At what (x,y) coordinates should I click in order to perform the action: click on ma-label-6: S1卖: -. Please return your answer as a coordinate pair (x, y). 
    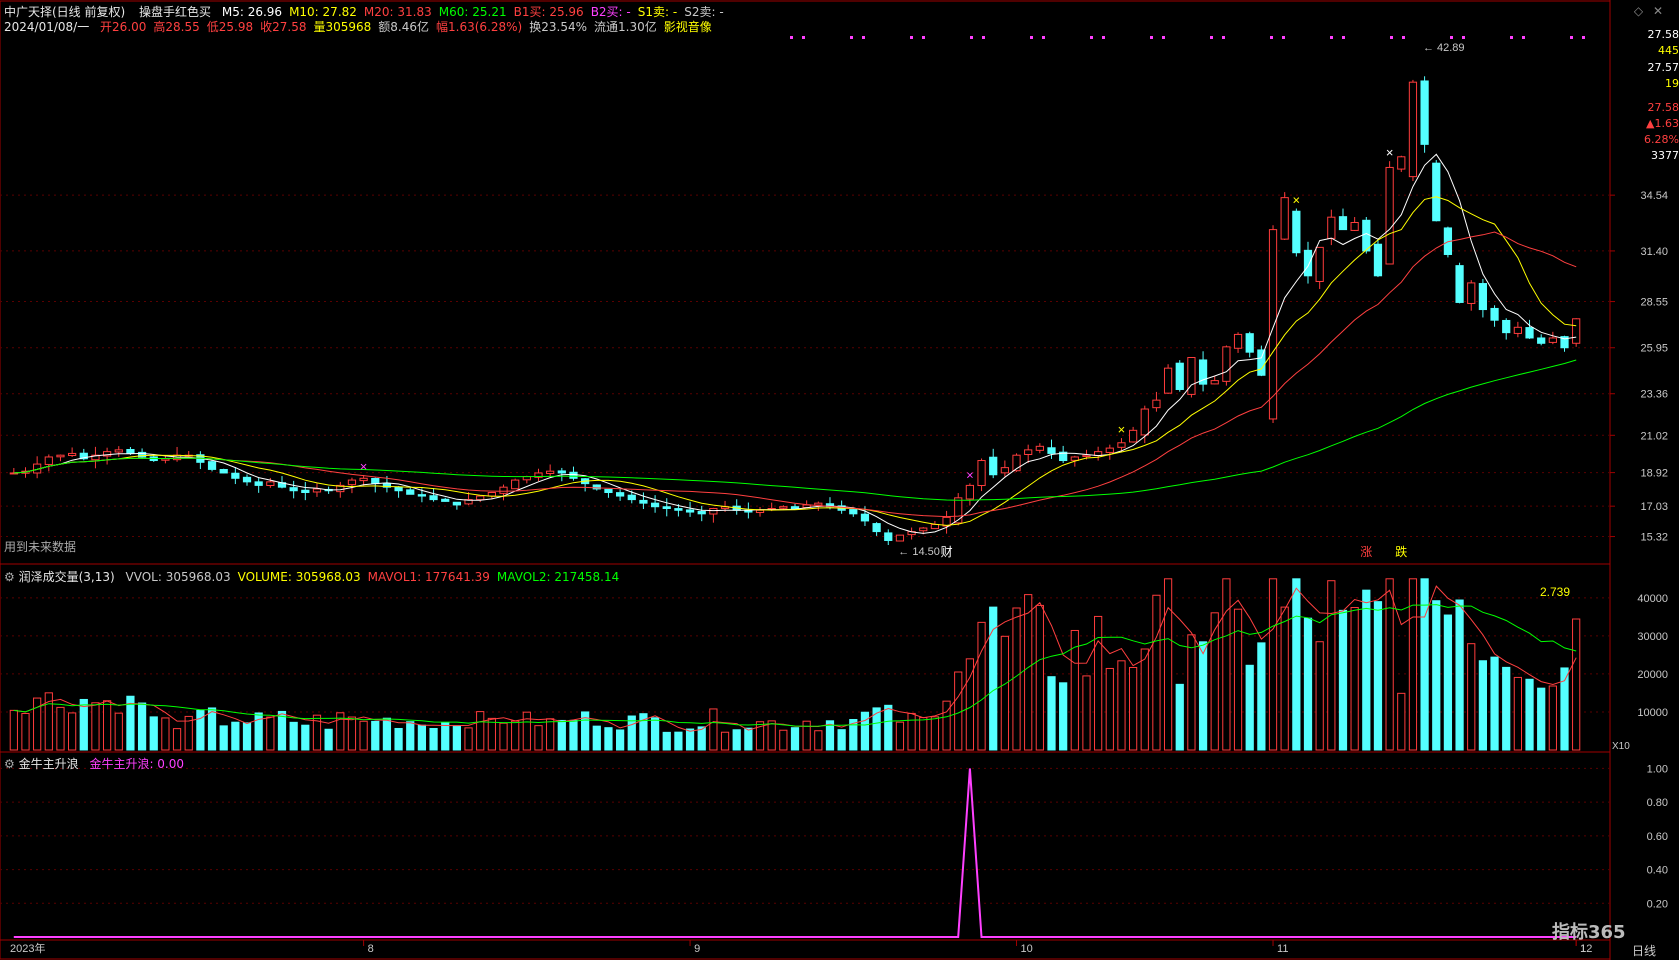
    Looking at the image, I should click on (657, 12).